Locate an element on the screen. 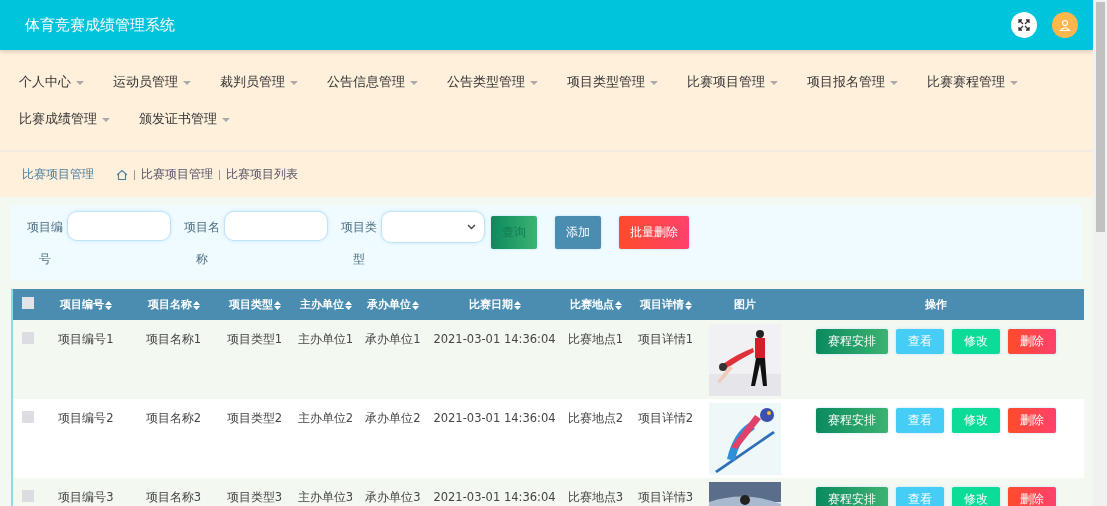 The height and width of the screenshot is (506, 1107). column-header: 比赛地点 is located at coordinates (595, 304).